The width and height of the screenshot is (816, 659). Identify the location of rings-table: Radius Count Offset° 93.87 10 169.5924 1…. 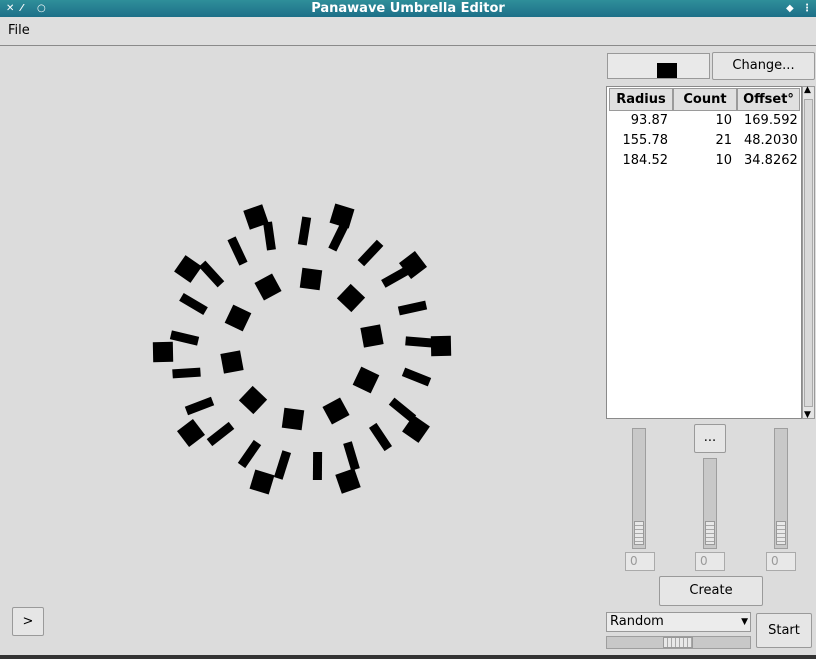
(704, 252).